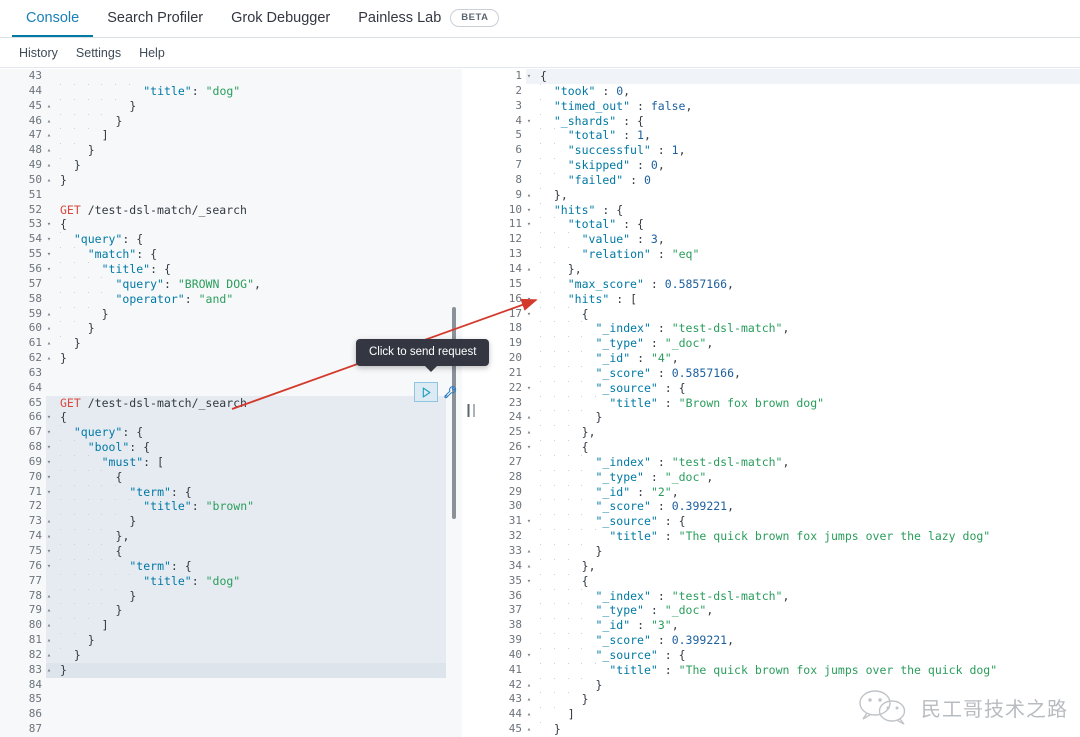 The image size is (1080, 737). I want to click on line-number: 22 ▾, so click(505, 388).